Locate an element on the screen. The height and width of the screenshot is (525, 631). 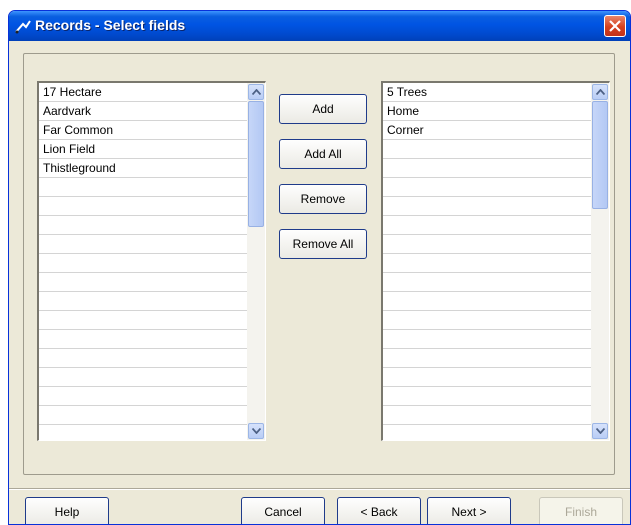
help-button: Help is located at coordinates (67, 510).